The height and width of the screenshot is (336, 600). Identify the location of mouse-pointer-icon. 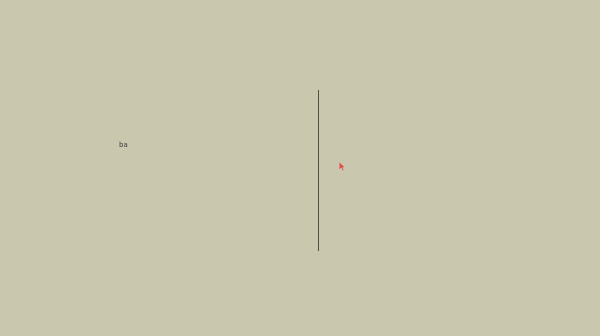
(342, 166).